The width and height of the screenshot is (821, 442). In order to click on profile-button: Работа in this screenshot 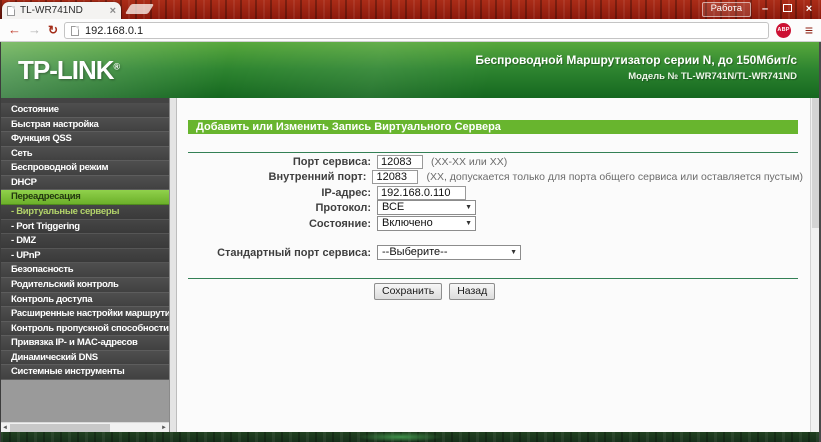, I will do `click(726, 9)`.